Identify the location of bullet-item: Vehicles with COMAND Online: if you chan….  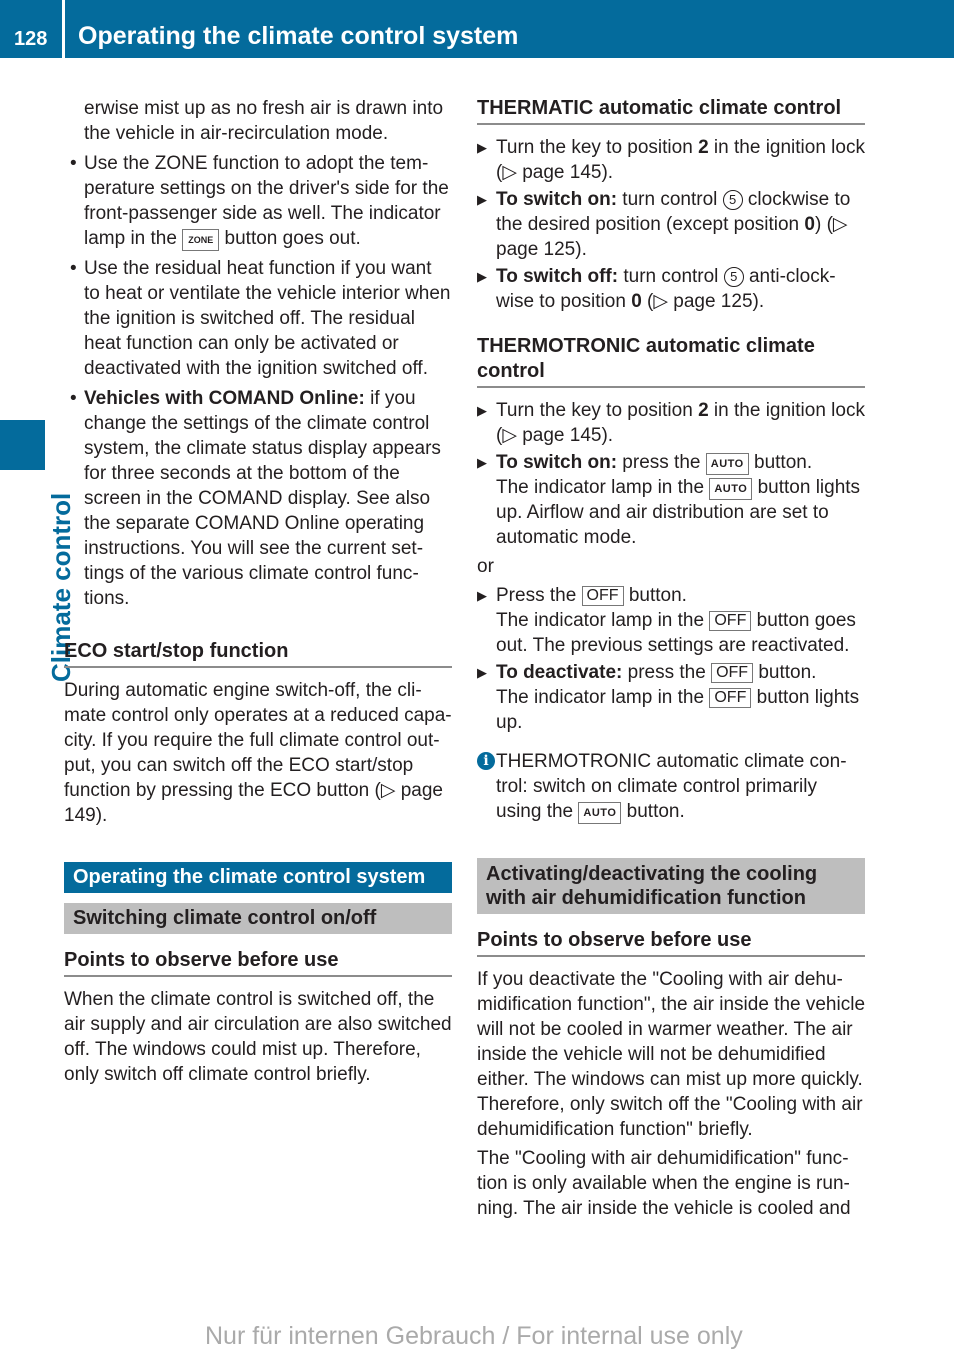
(258, 498).